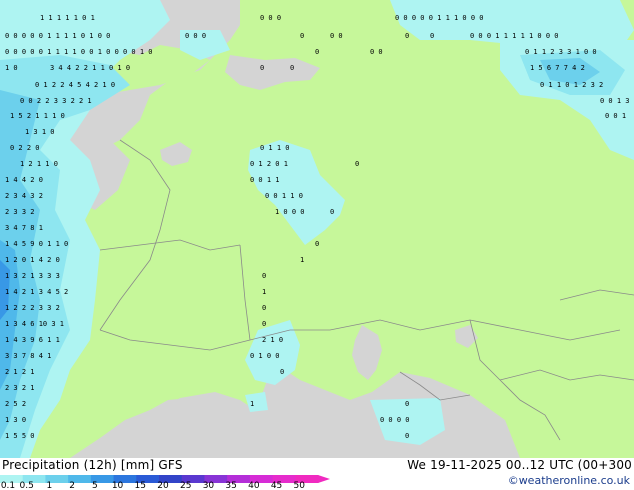  What do you see at coordinates (557, 68) in the screenshot?
I see `precip-value-label: 1 5 6 7 7 4 2` at bounding box center [557, 68].